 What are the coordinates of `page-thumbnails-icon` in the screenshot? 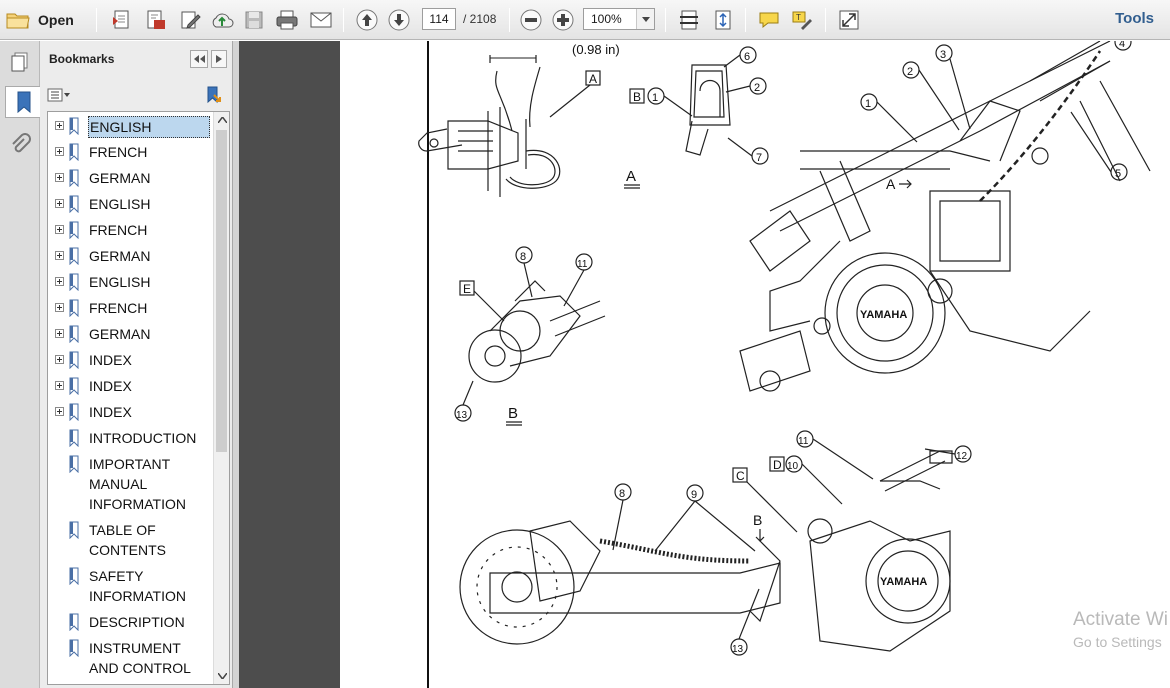 It's located at (20, 62).